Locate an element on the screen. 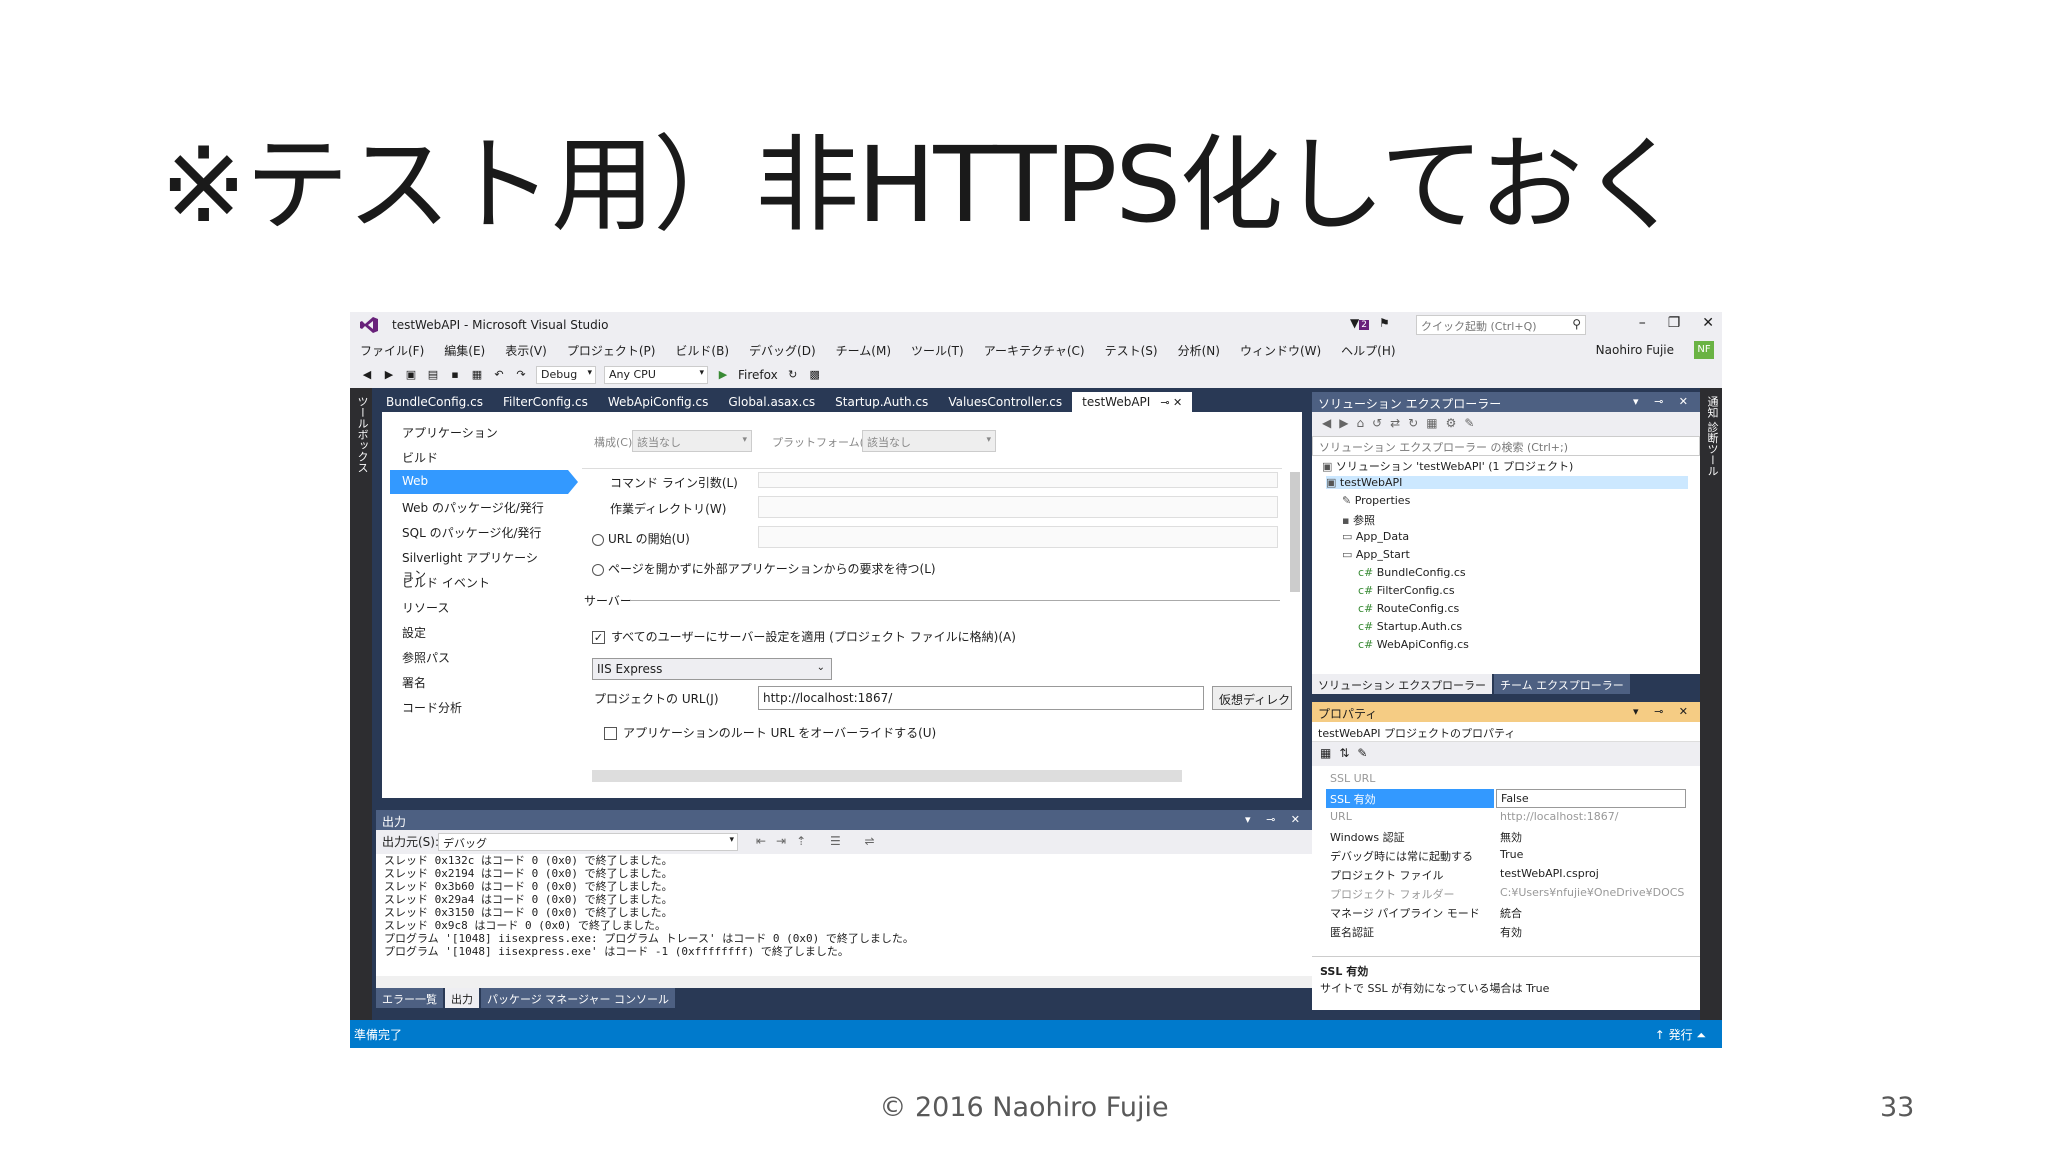  platform-select: Any CPU ▾ is located at coordinates (656, 375).